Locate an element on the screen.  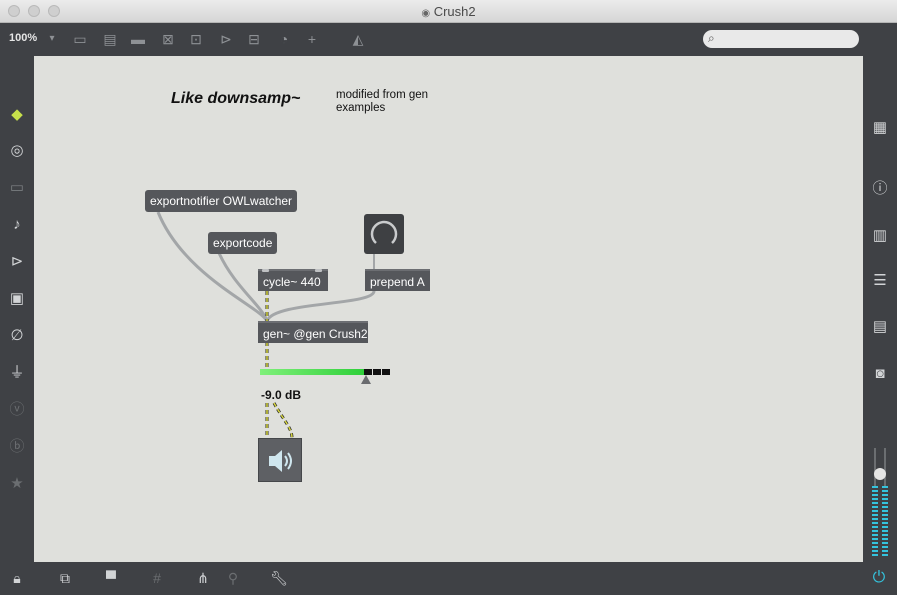
zoom-dropdown-icon: ▾ is located at coordinates (52, 39).